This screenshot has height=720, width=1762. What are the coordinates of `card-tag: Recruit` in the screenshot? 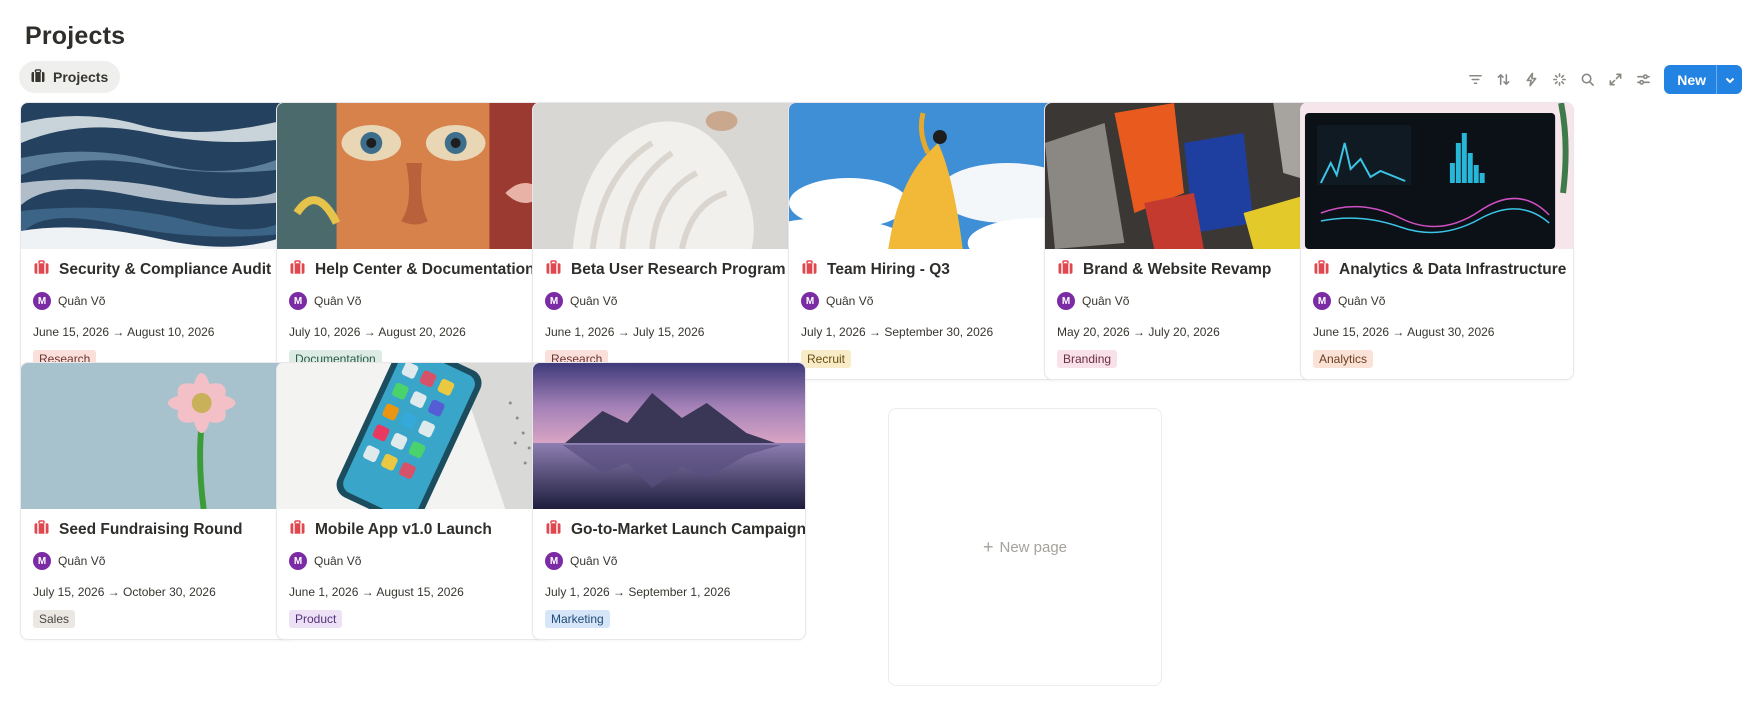 It's located at (826, 359).